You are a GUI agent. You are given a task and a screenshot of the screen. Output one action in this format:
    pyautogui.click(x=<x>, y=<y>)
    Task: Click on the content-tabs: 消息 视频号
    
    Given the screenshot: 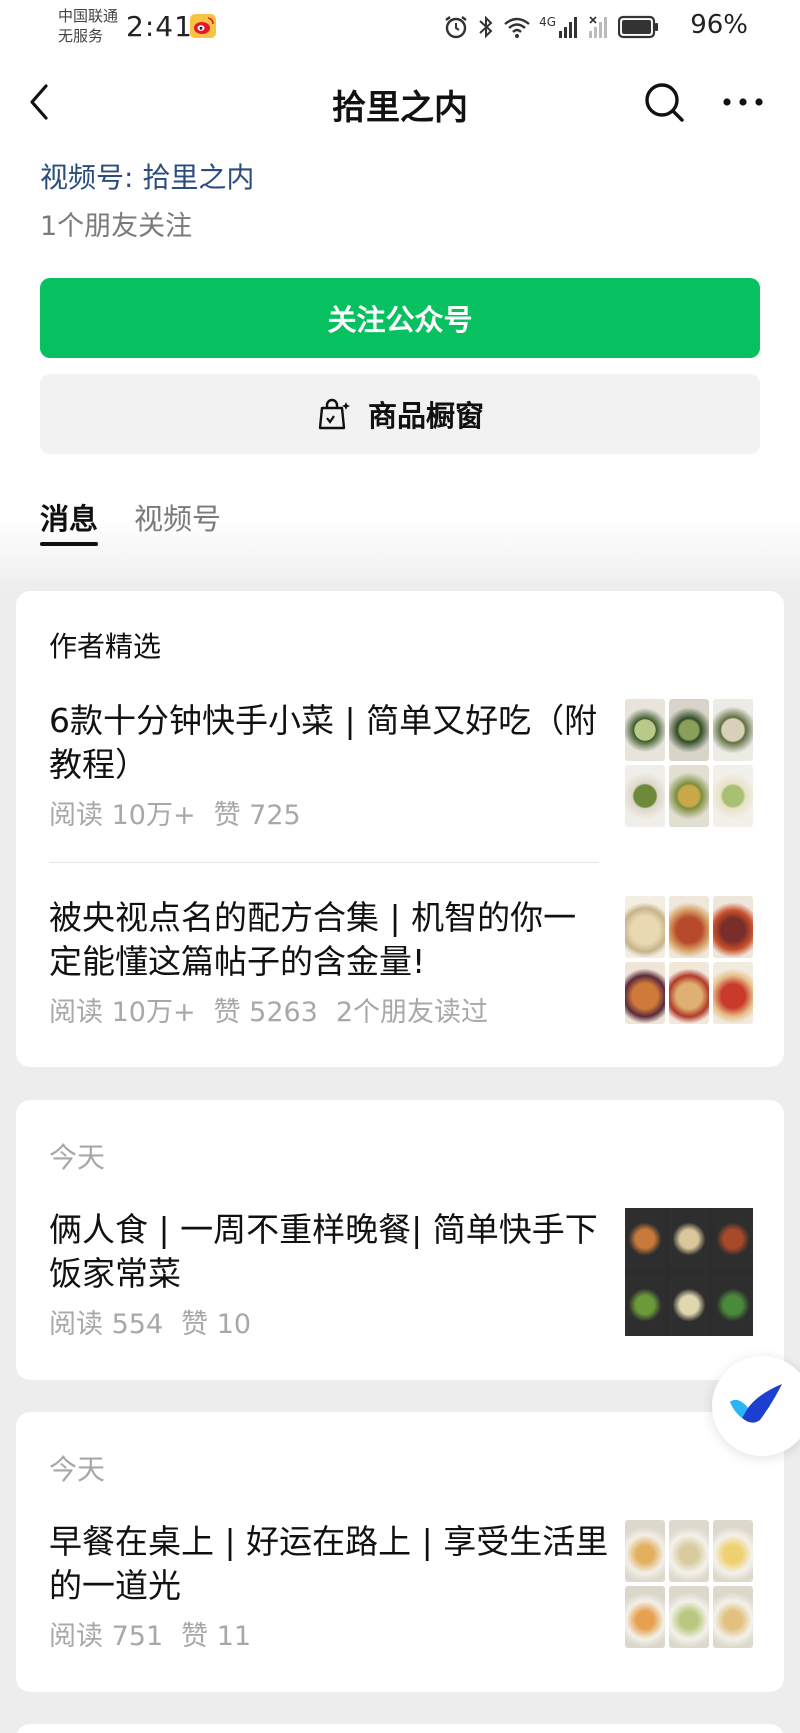 What is the action you would take?
    pyautogui.click(x=130, y=521)
    